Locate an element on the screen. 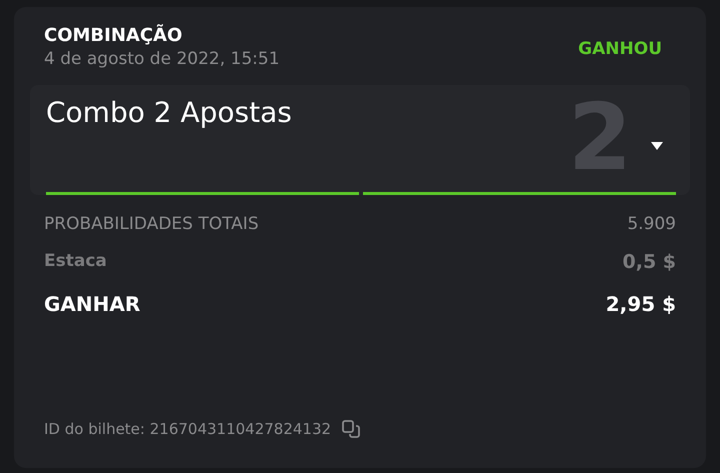 This screenshot has width=720, height=473. row-label: GANHAR is located at coordinates (92, 304).